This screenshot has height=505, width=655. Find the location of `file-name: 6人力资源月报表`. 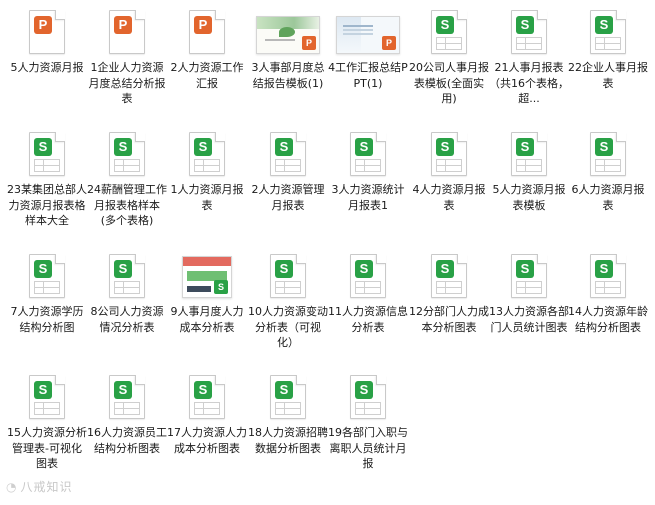

file-name: 6人力资源月报表 is located at coordinates (608, 197).